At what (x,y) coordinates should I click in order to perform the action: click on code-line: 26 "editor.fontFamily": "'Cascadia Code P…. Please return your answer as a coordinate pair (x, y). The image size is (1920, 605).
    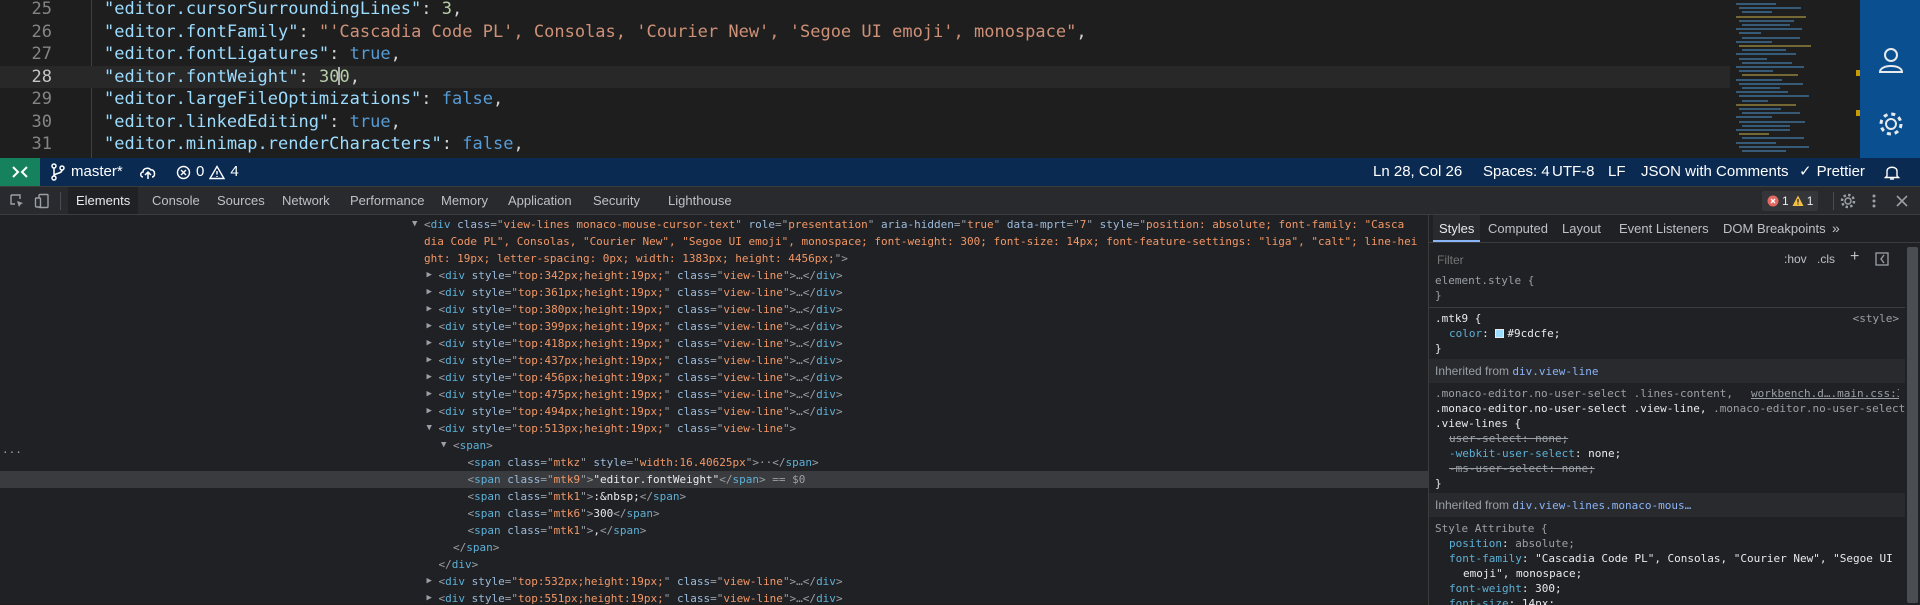
    Looking at the image, I should click on (865, 32).